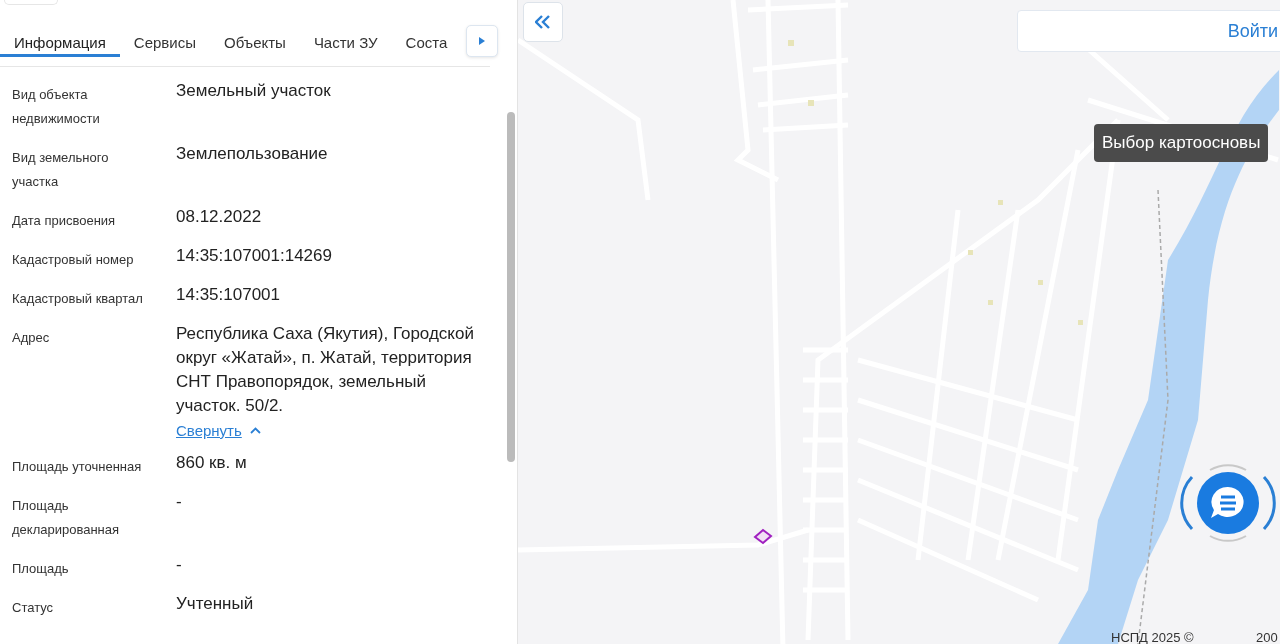  I want to click on caret-right-icon, so click(482, 41).